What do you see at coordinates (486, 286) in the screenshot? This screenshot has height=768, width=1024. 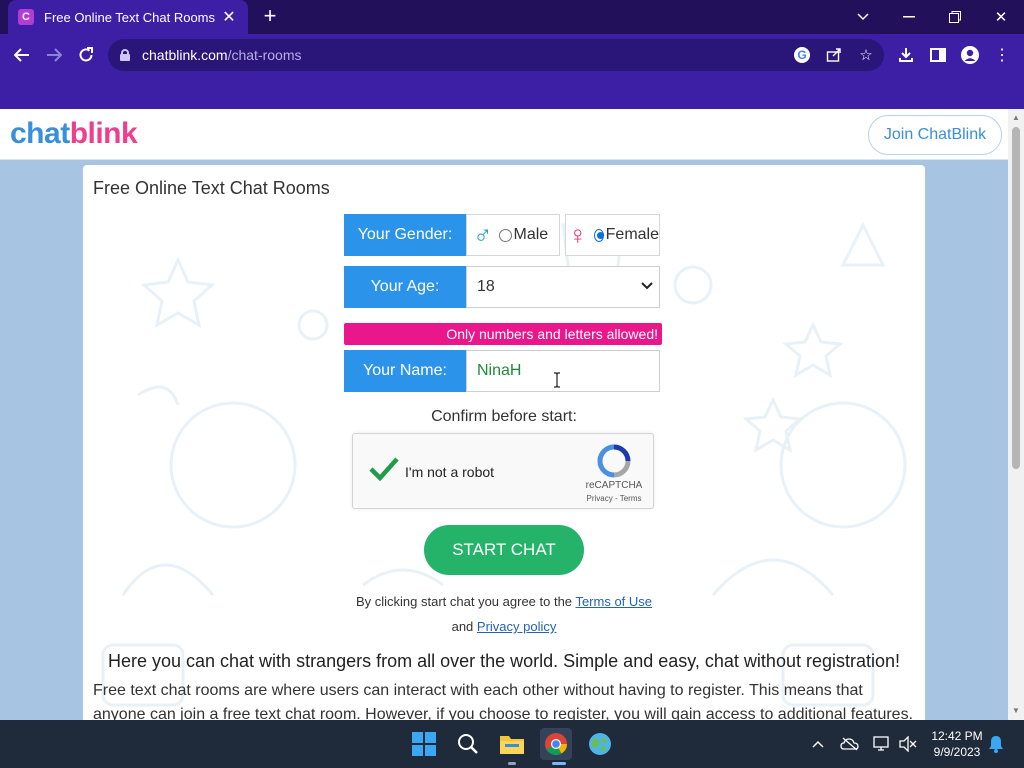 I see `age-selected-value: 18` at bounding box center [486, 286].